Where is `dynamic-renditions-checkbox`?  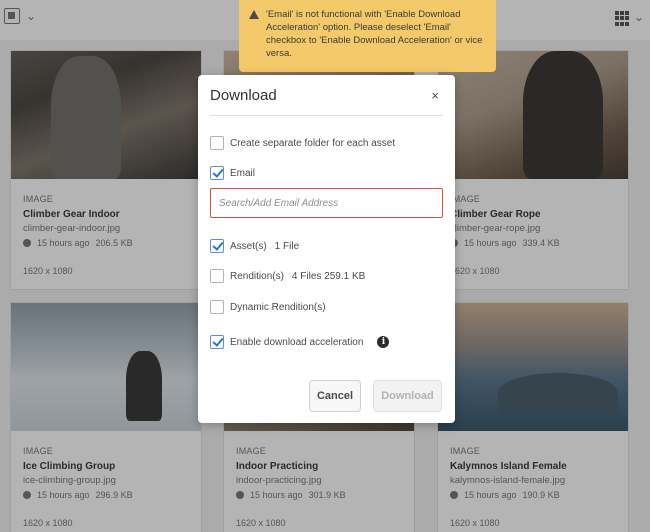
dynamic-renditions-checkbox is located at coordinates (217, 307).